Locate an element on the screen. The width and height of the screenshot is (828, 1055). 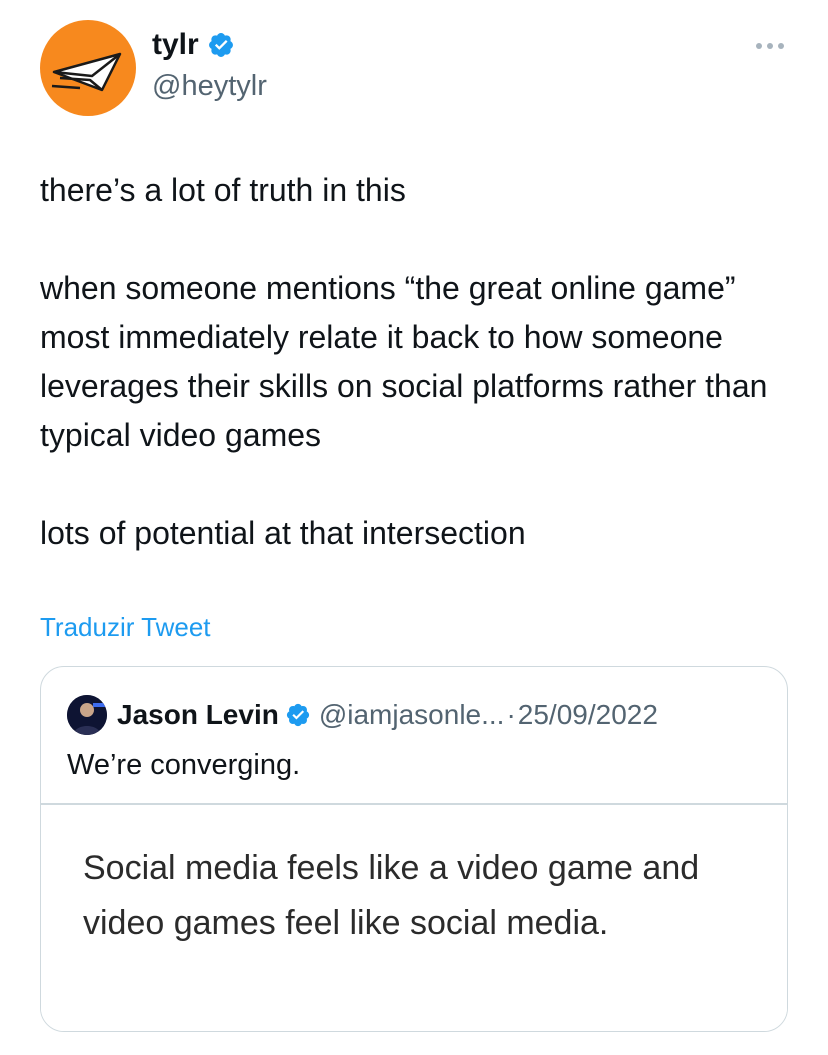
author-display-name: tylr is located at coordinates (175, 45).